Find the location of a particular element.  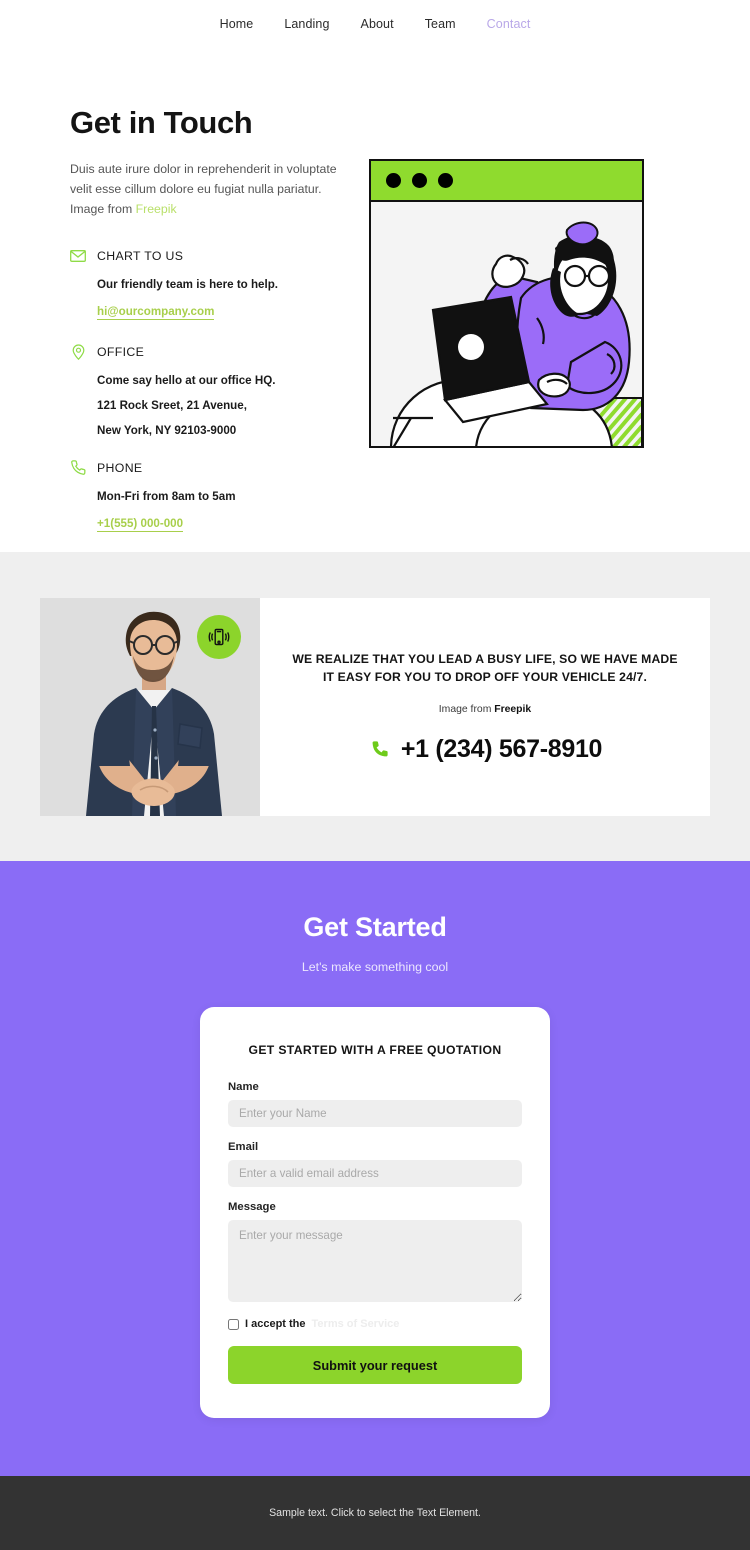

main-navigation: Home Landing About Team Contact is located at coordinates (375, 23).